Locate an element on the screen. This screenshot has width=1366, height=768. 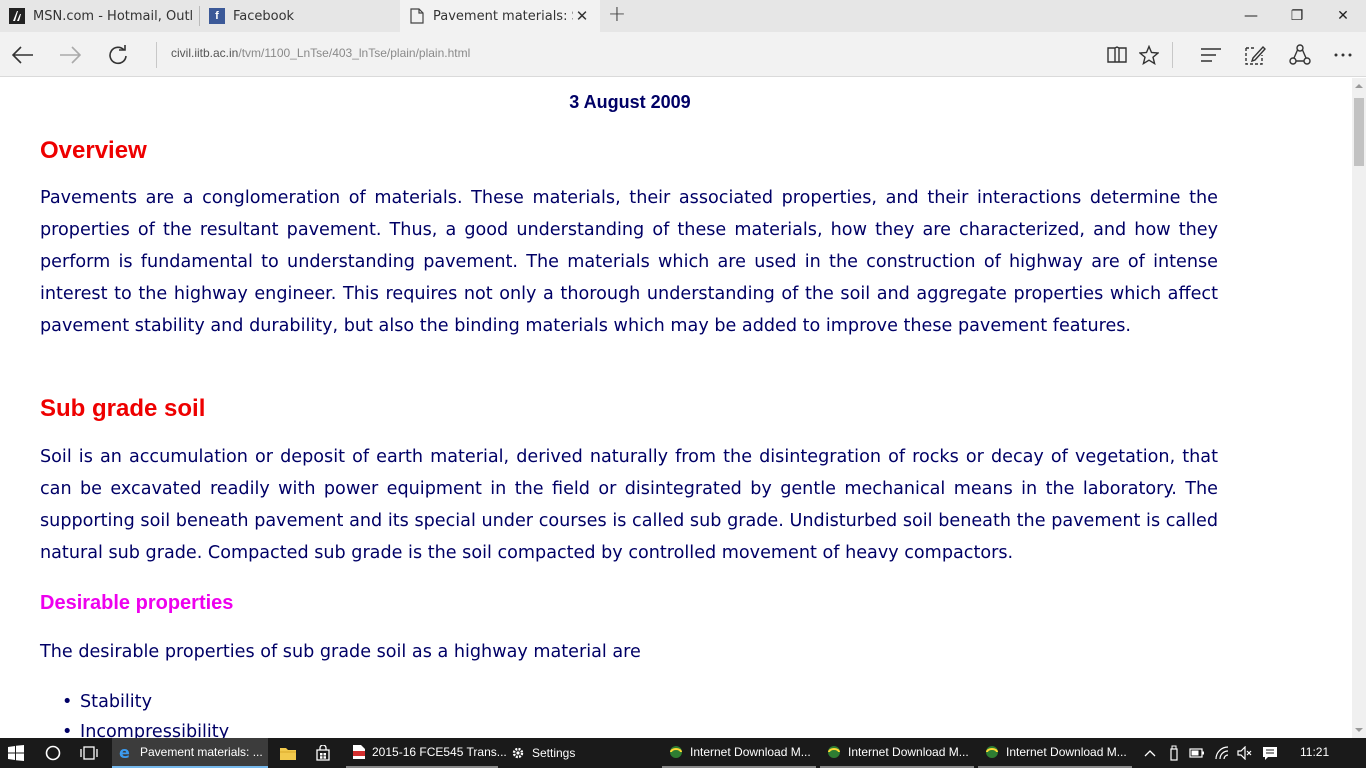
tab-title: MSN.com - Hotmail, Outloc is located at coordinates (113, 16).